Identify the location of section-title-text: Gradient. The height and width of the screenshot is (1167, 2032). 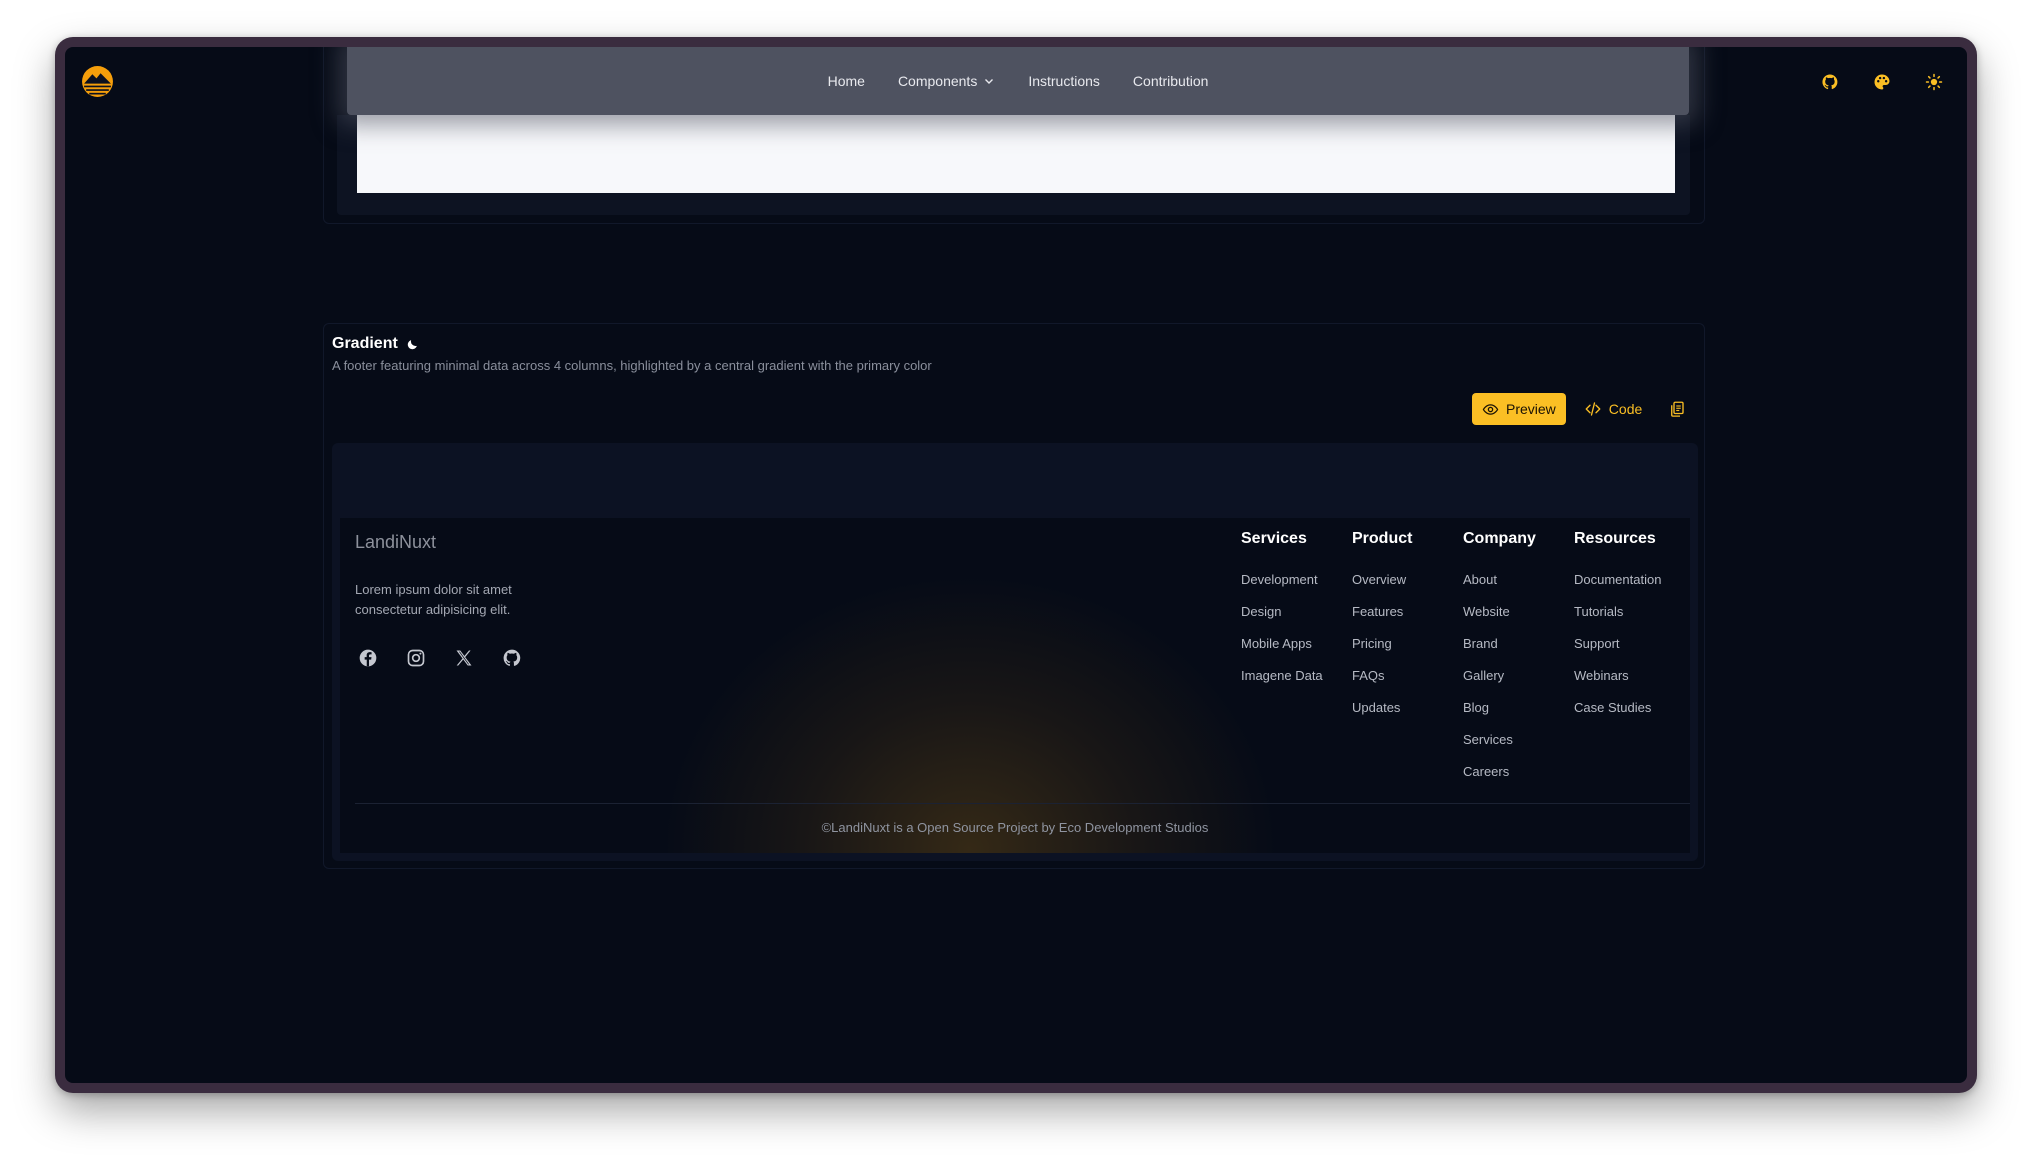
(365, 343).